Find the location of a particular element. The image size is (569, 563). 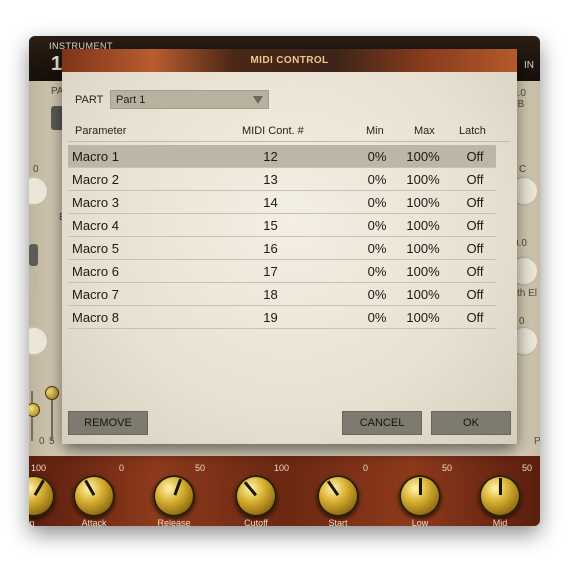

table-row: Macro 6 17 0% 100% Off is located at coordinates (282, 271).